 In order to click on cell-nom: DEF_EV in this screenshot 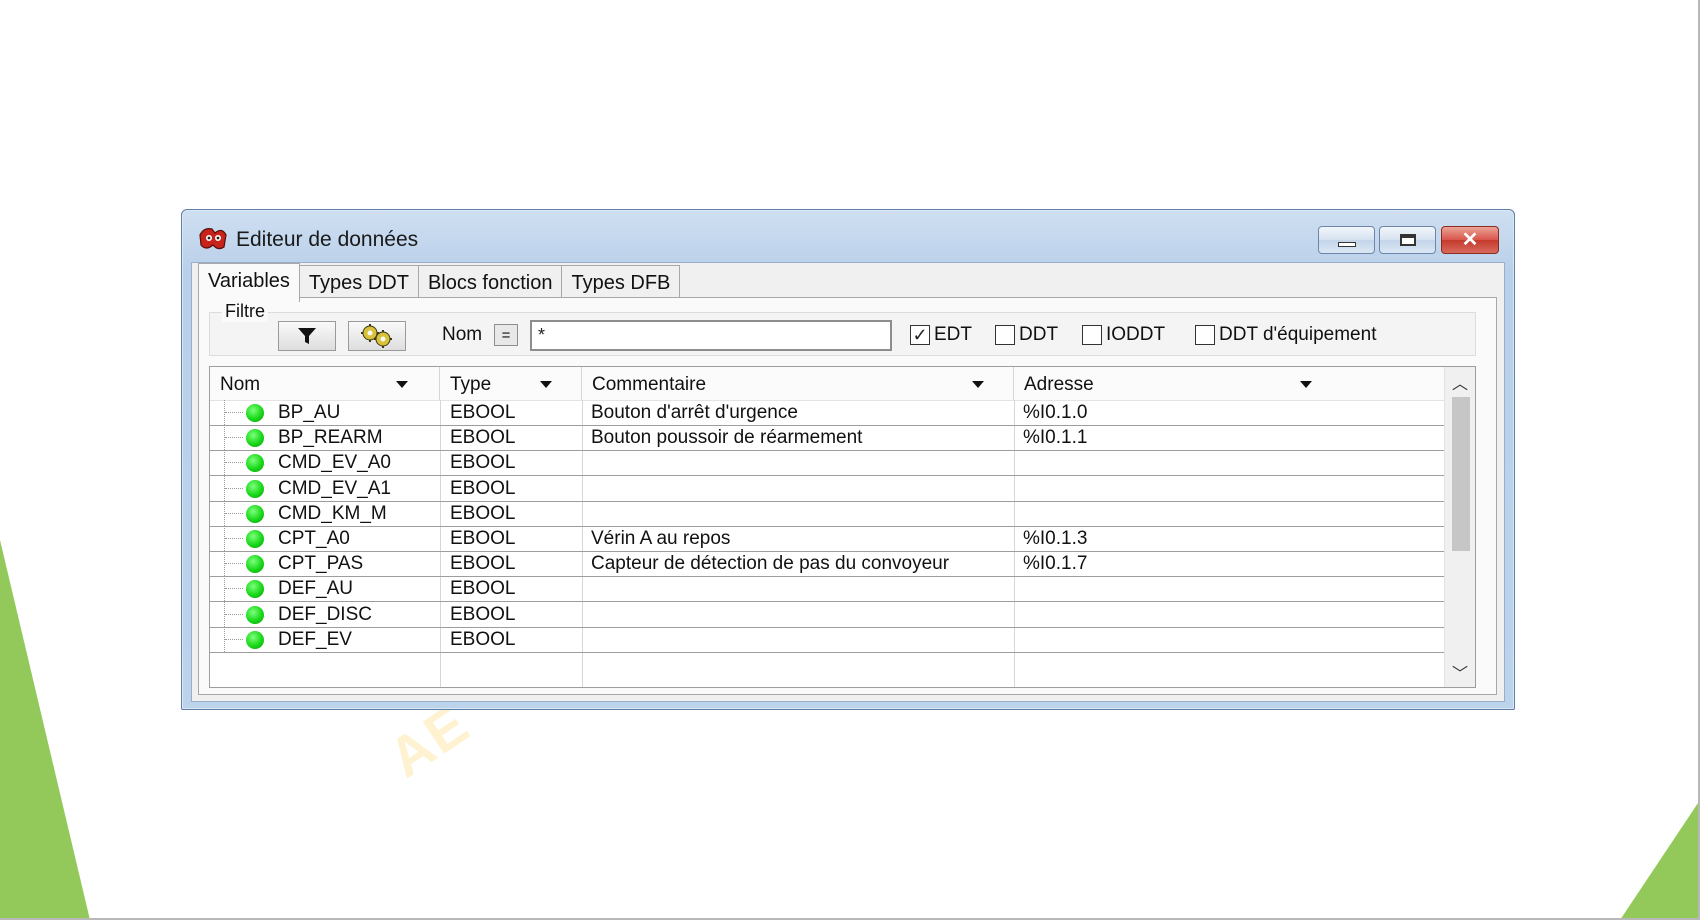, I will do `click(358, 639)`.